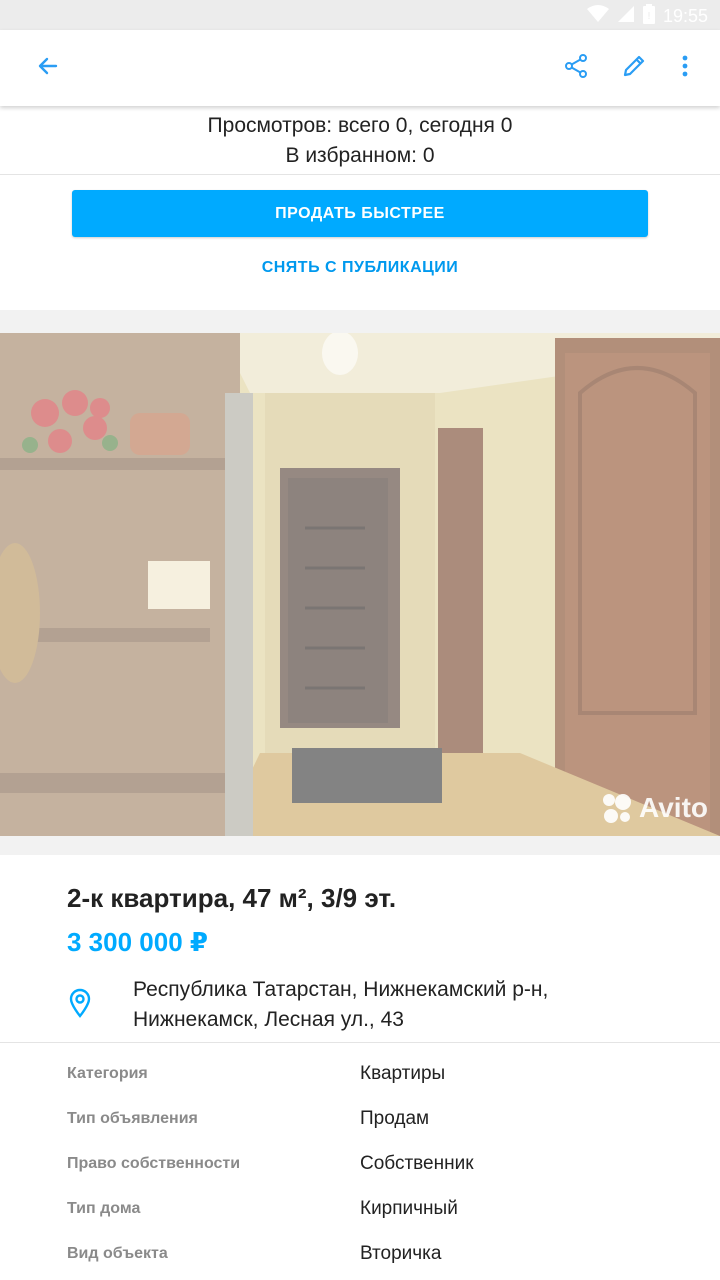 The width and height of the screenshot is (720, 1280). I want to click on more-vert-icon, so click(685, 68).